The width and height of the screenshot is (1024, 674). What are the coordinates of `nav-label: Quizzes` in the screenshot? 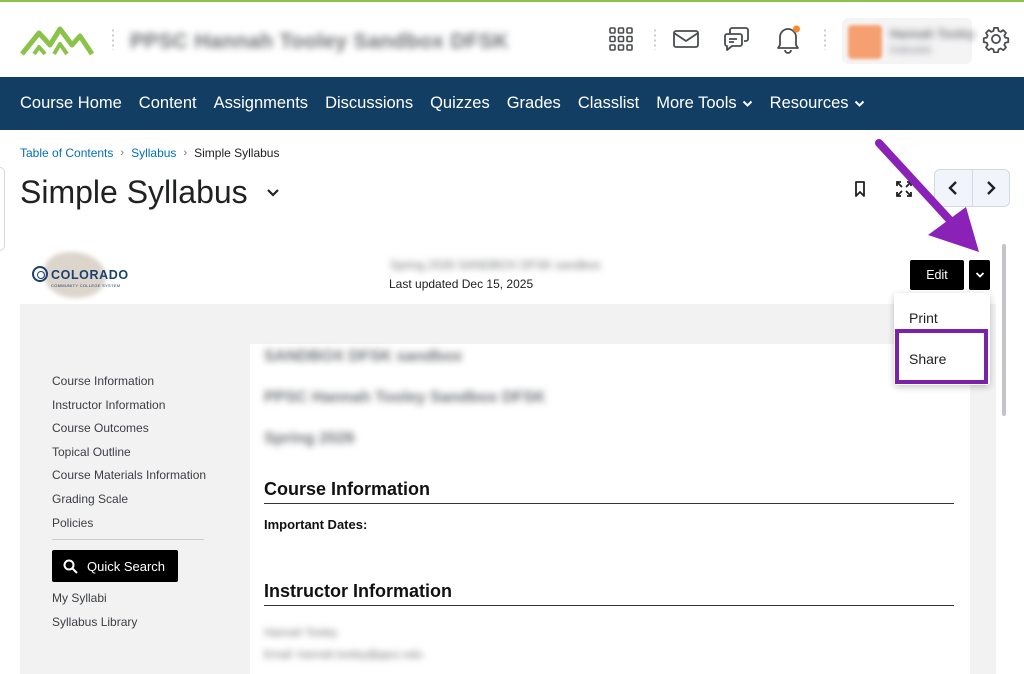 It's located at (460, 103).